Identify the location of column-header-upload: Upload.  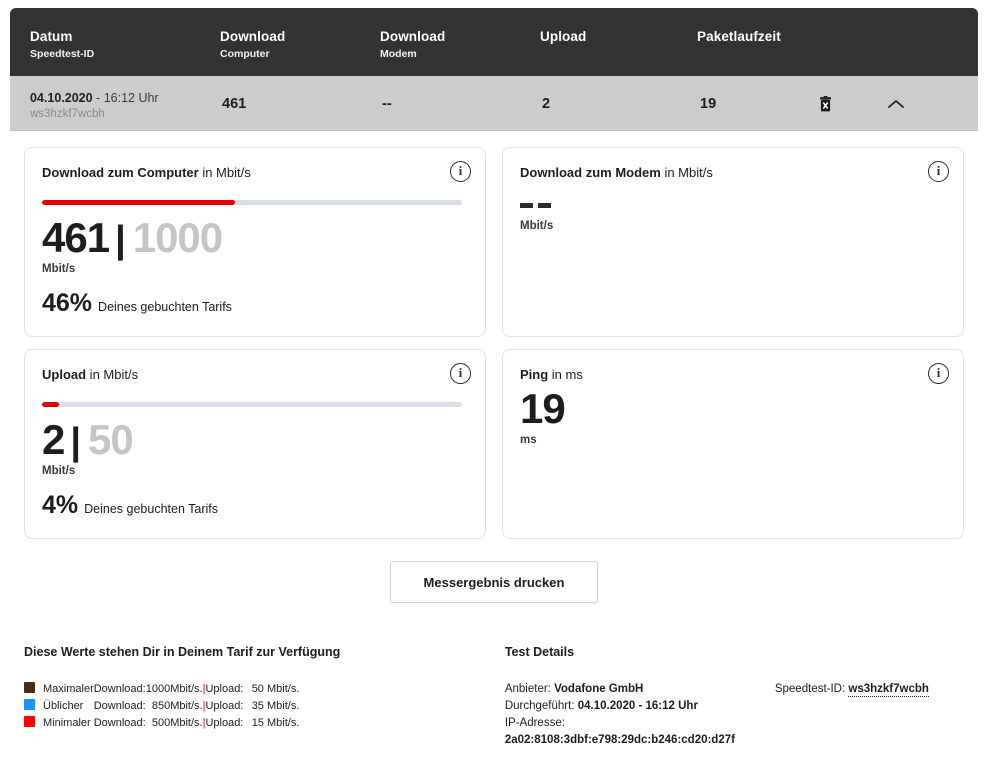
(563, 37).